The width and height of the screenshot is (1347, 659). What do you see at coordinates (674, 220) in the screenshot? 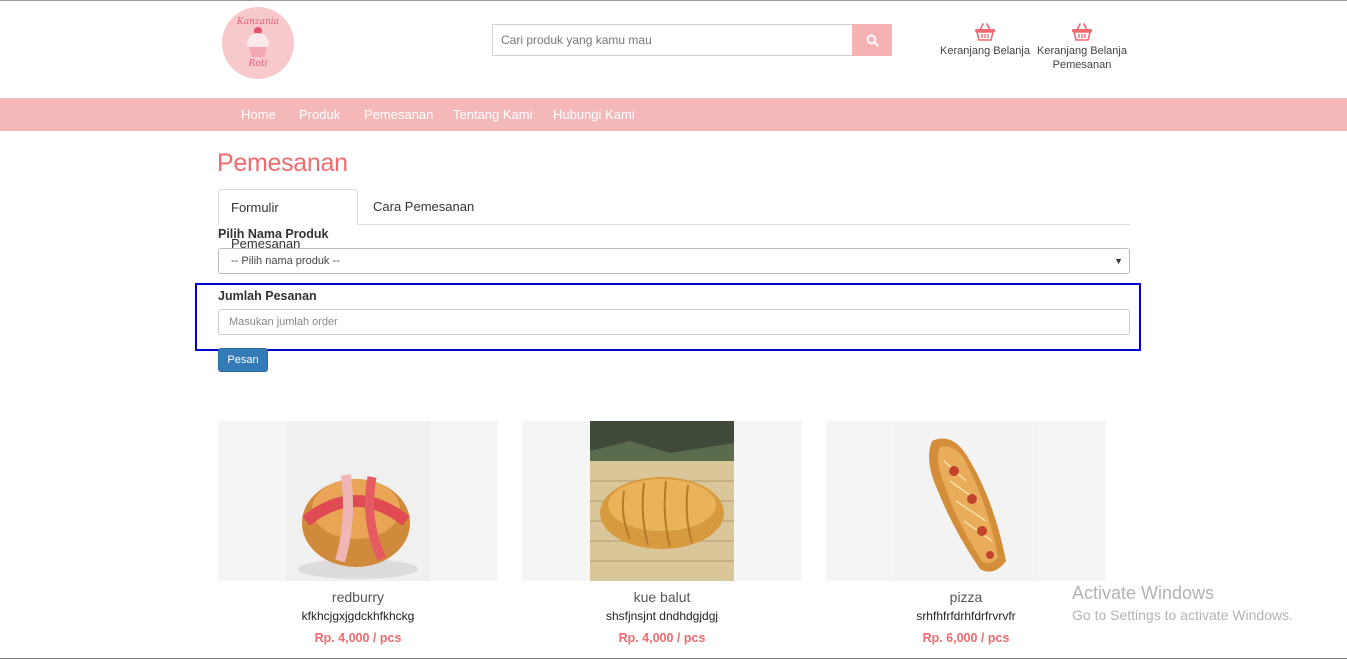
I see `order-tabs: Formulir Pemesanan Cara Pemesanan` at bounding box center [674, 220].